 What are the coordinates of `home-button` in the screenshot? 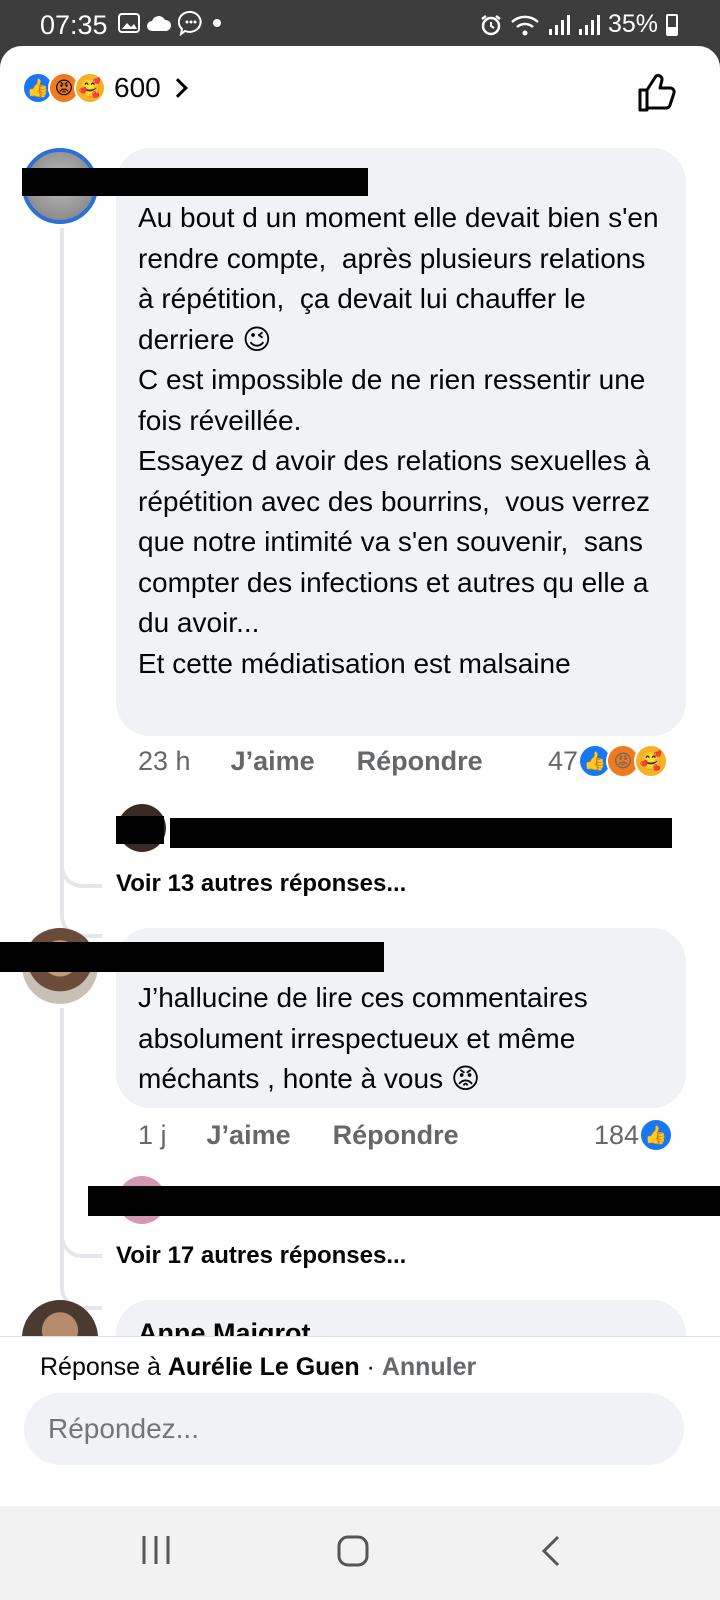 It's located at (353, 1553).